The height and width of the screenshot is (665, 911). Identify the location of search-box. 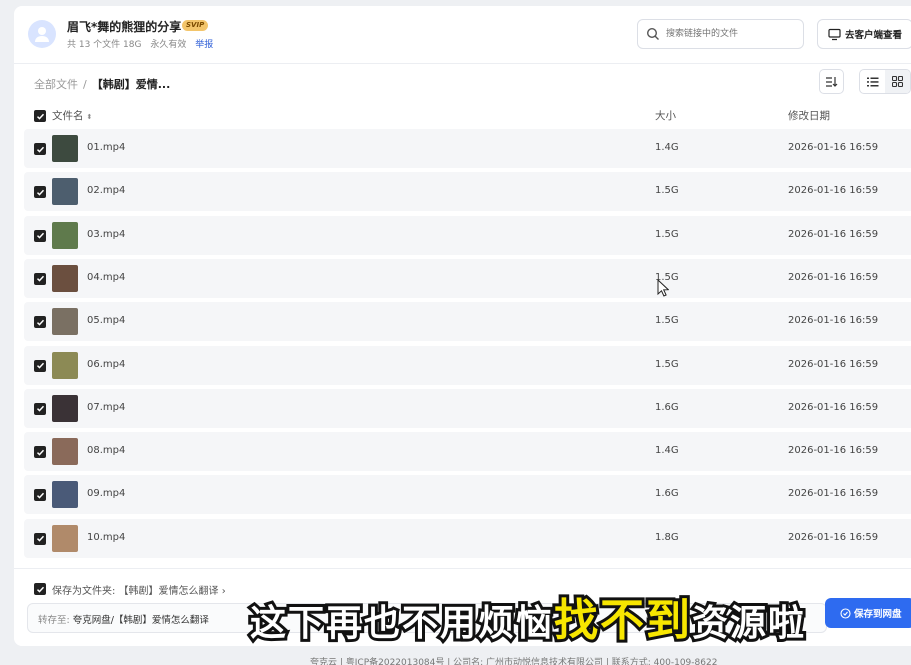
(720, 34).